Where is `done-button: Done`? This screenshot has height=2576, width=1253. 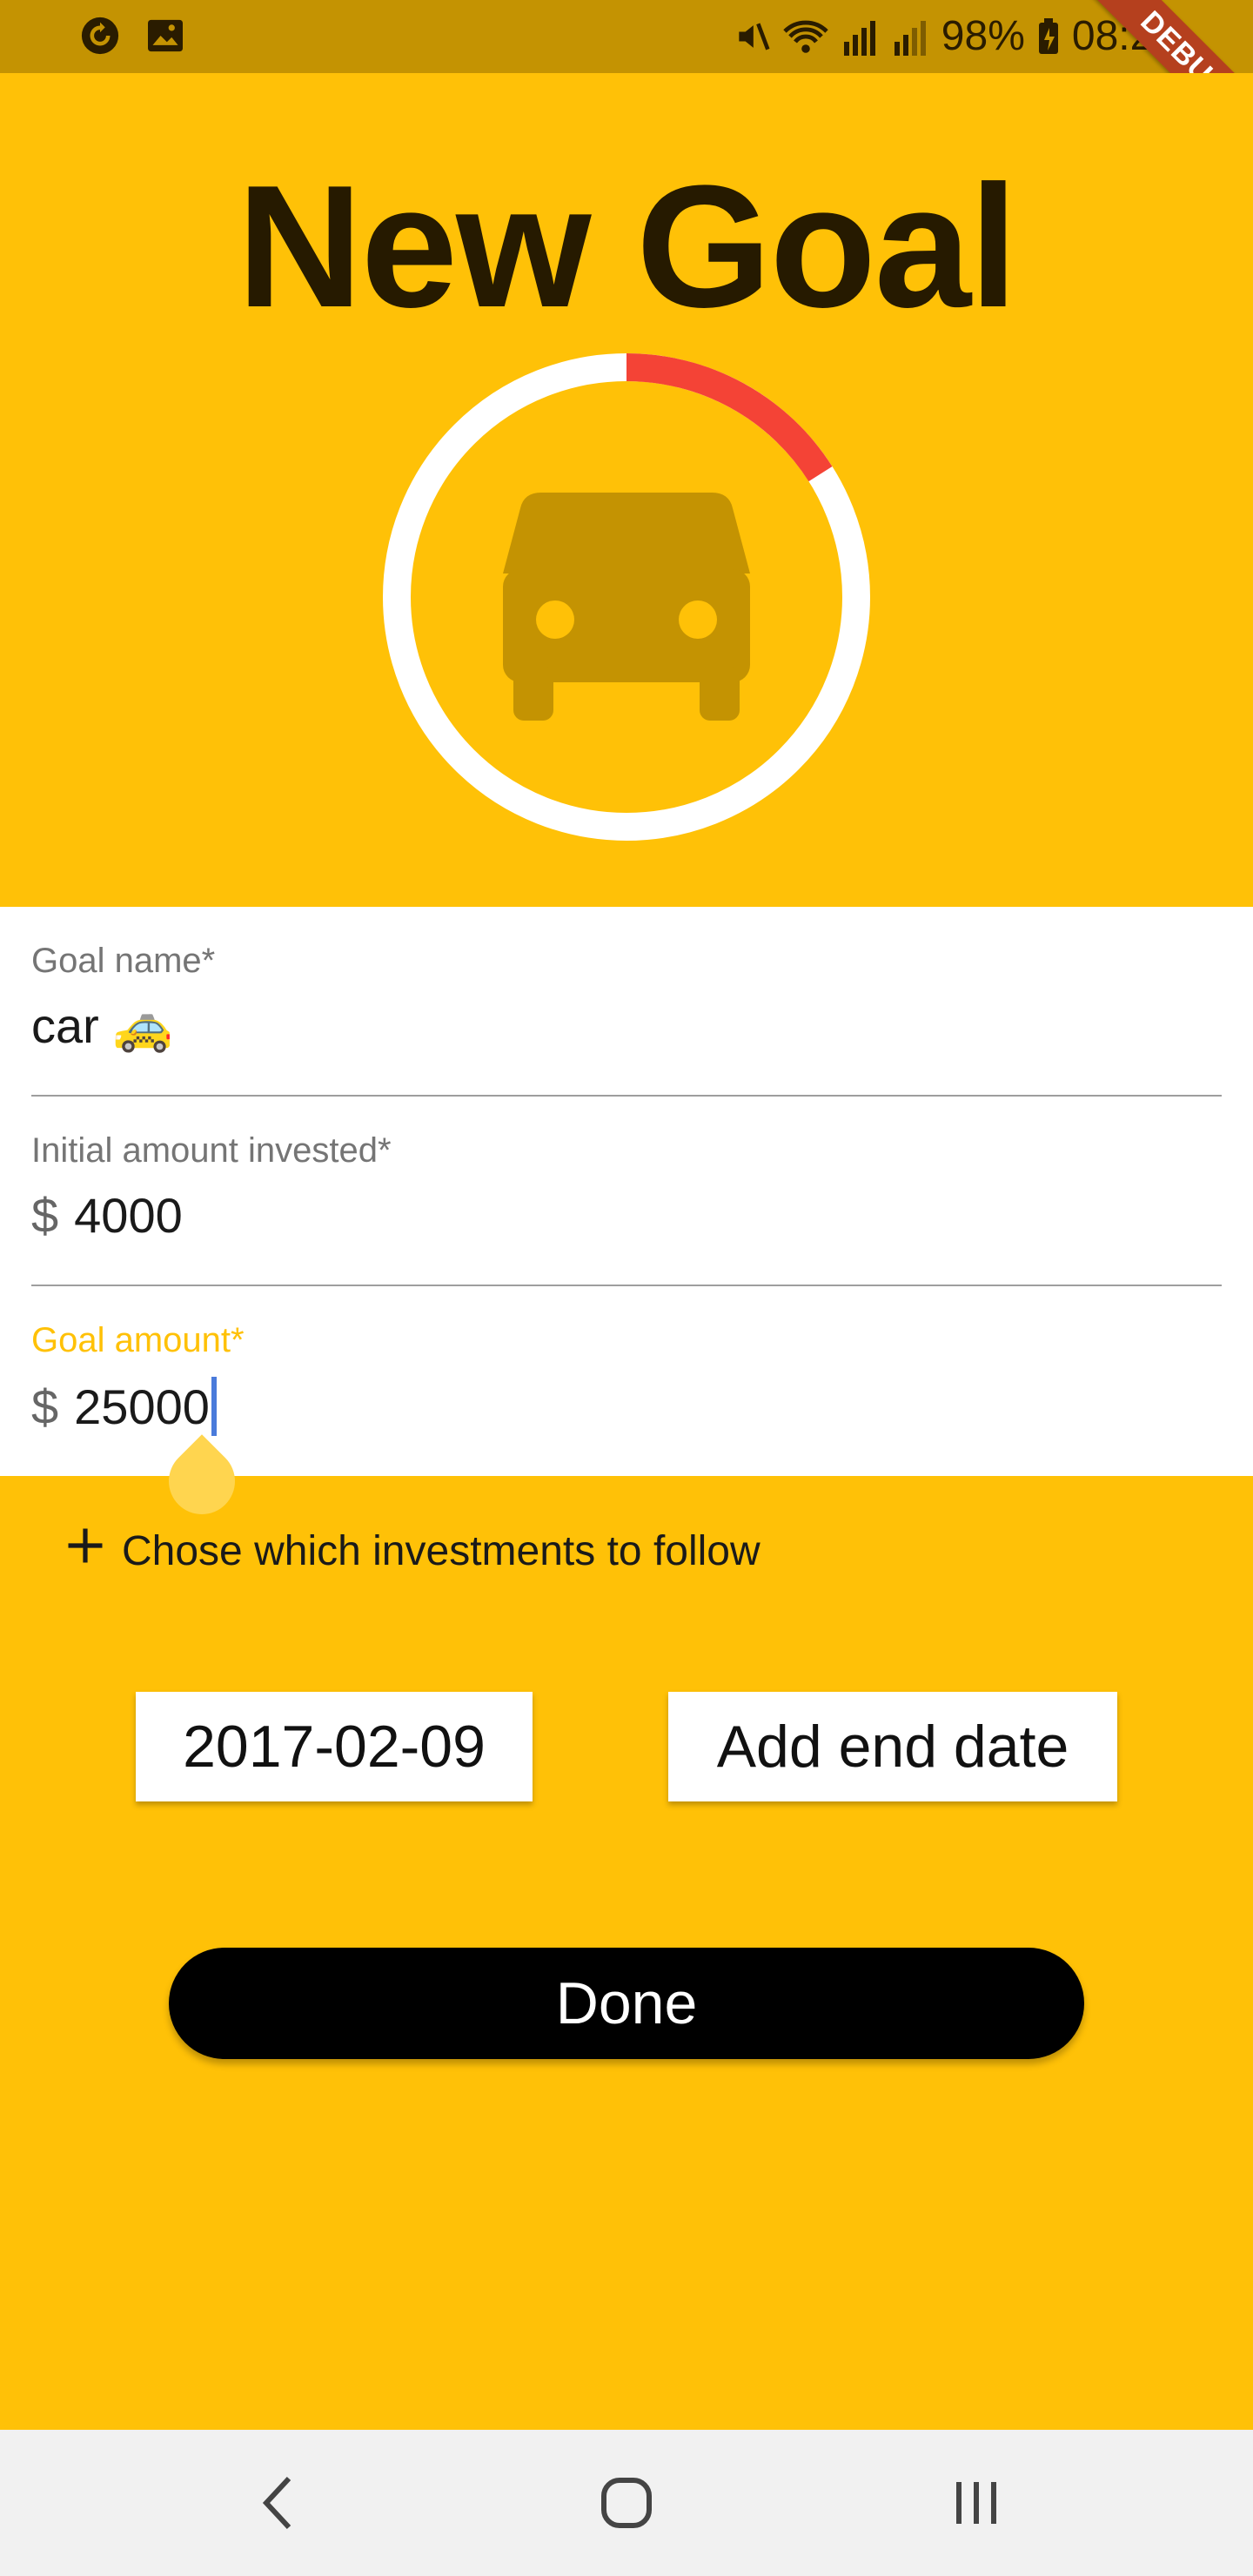 done-button: Done is located at coordinates (626, 2004).